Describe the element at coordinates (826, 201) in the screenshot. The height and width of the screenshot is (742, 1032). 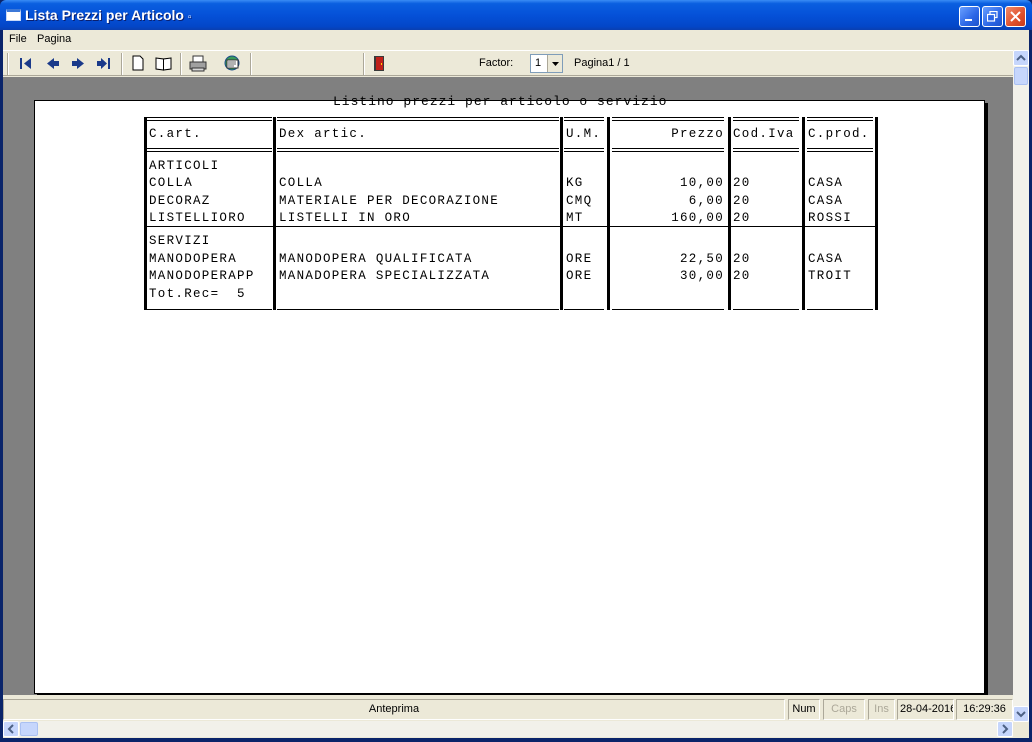
I see `row-prod: CASA` at that location.